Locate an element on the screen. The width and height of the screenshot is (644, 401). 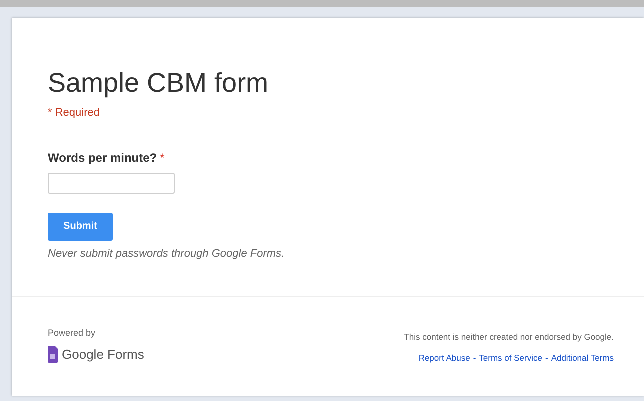
brand-name: Google Forms is located at coordinates (103, 355).